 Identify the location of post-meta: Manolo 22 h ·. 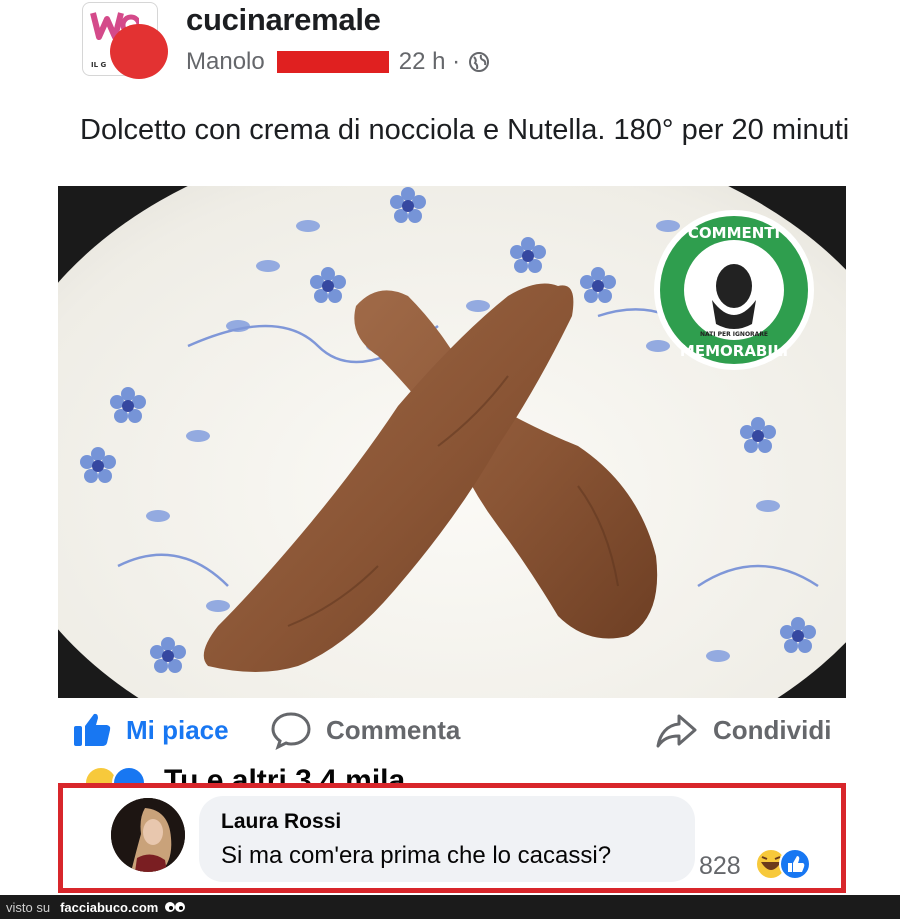
(338, 62).